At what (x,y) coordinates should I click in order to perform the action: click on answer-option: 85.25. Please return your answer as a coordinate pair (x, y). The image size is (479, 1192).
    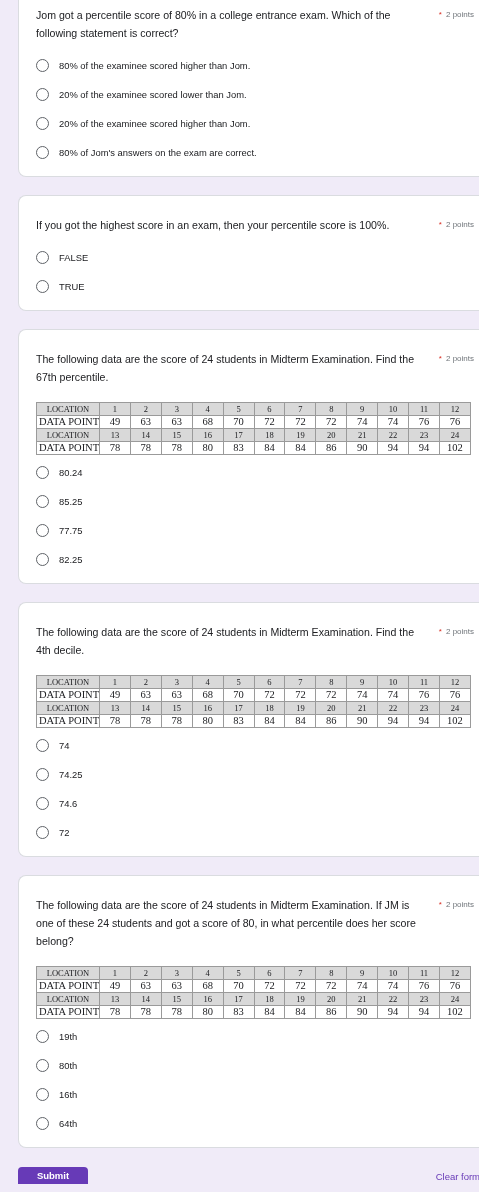
    Looking at the image, I should click on (255, 501).